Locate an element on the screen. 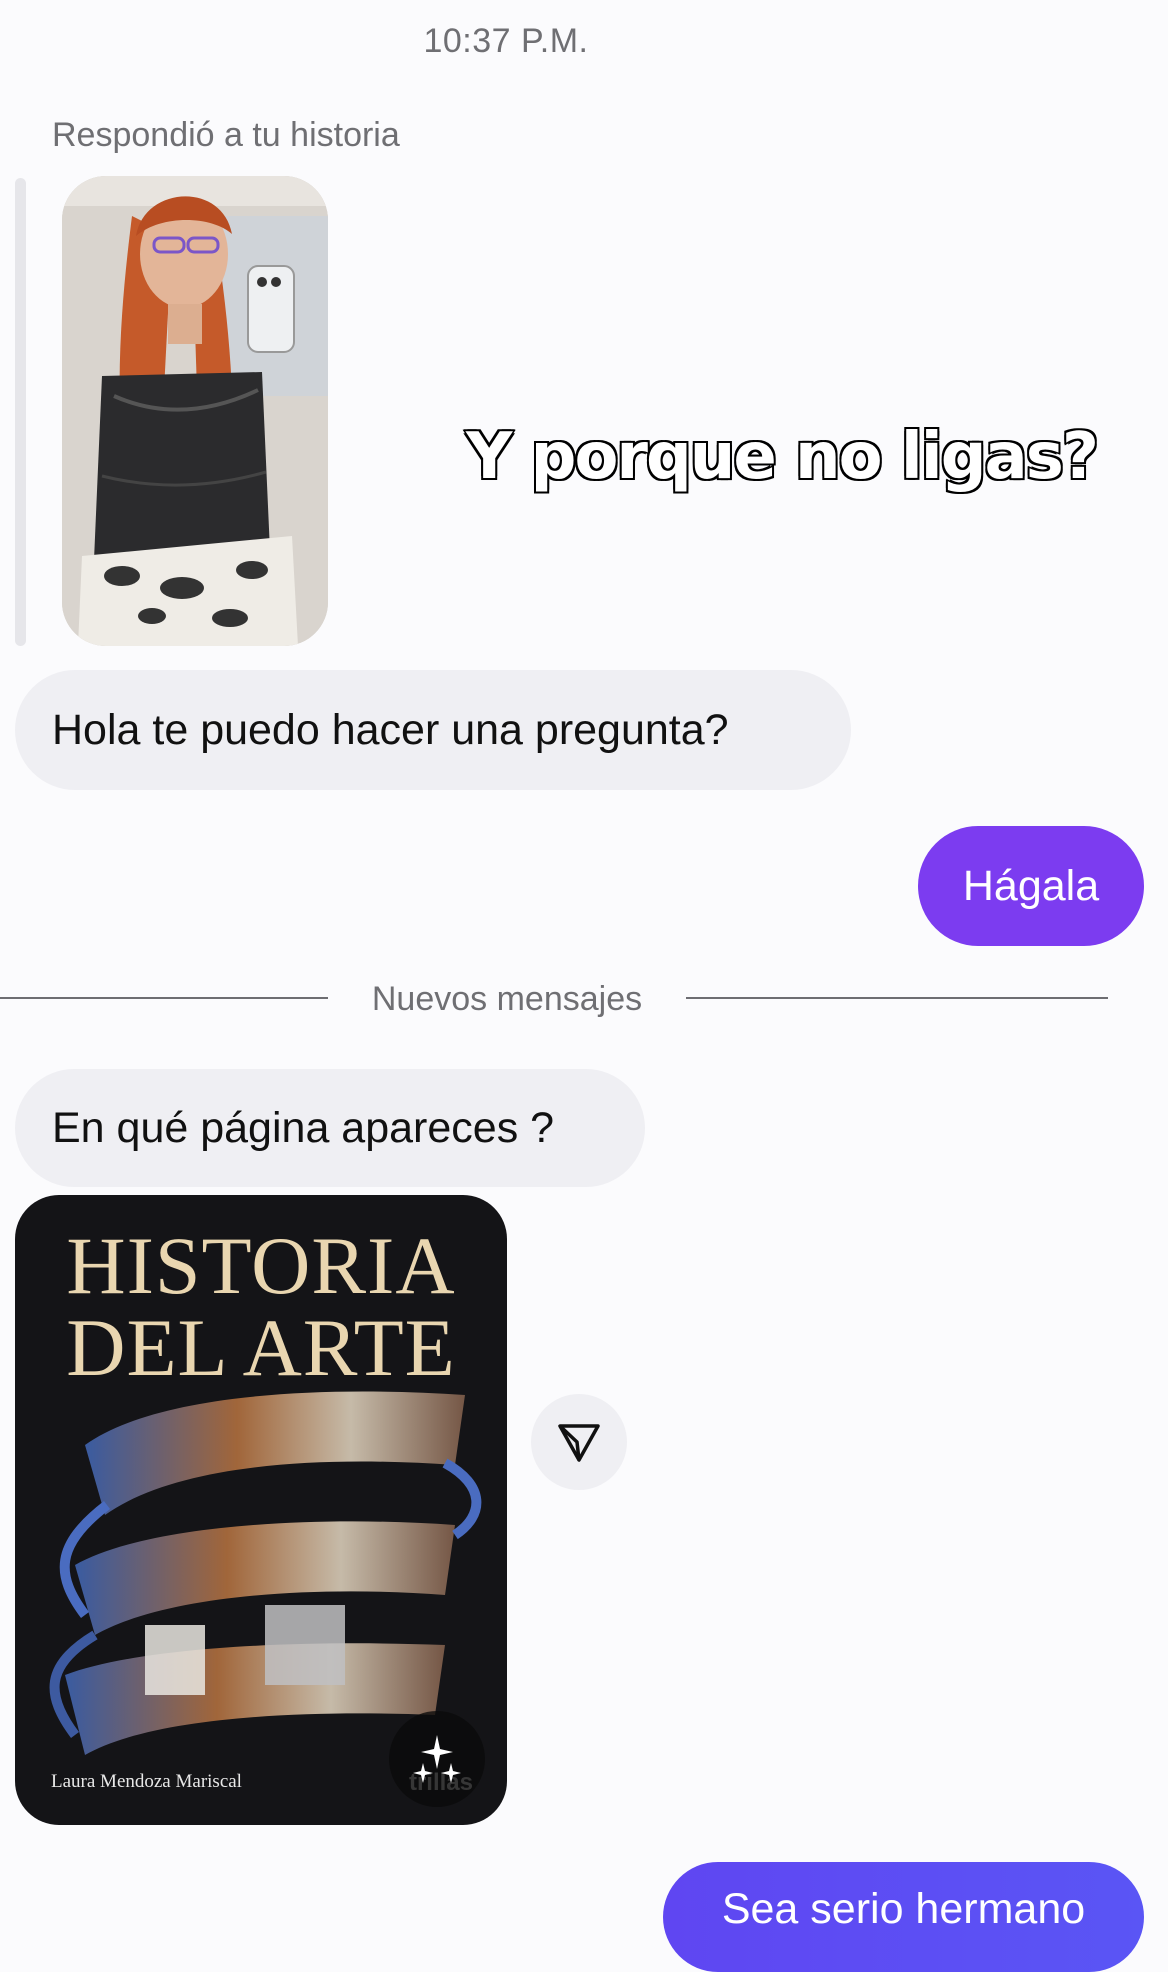  ai-sparkle-button is located at coordinates (437, 1759).